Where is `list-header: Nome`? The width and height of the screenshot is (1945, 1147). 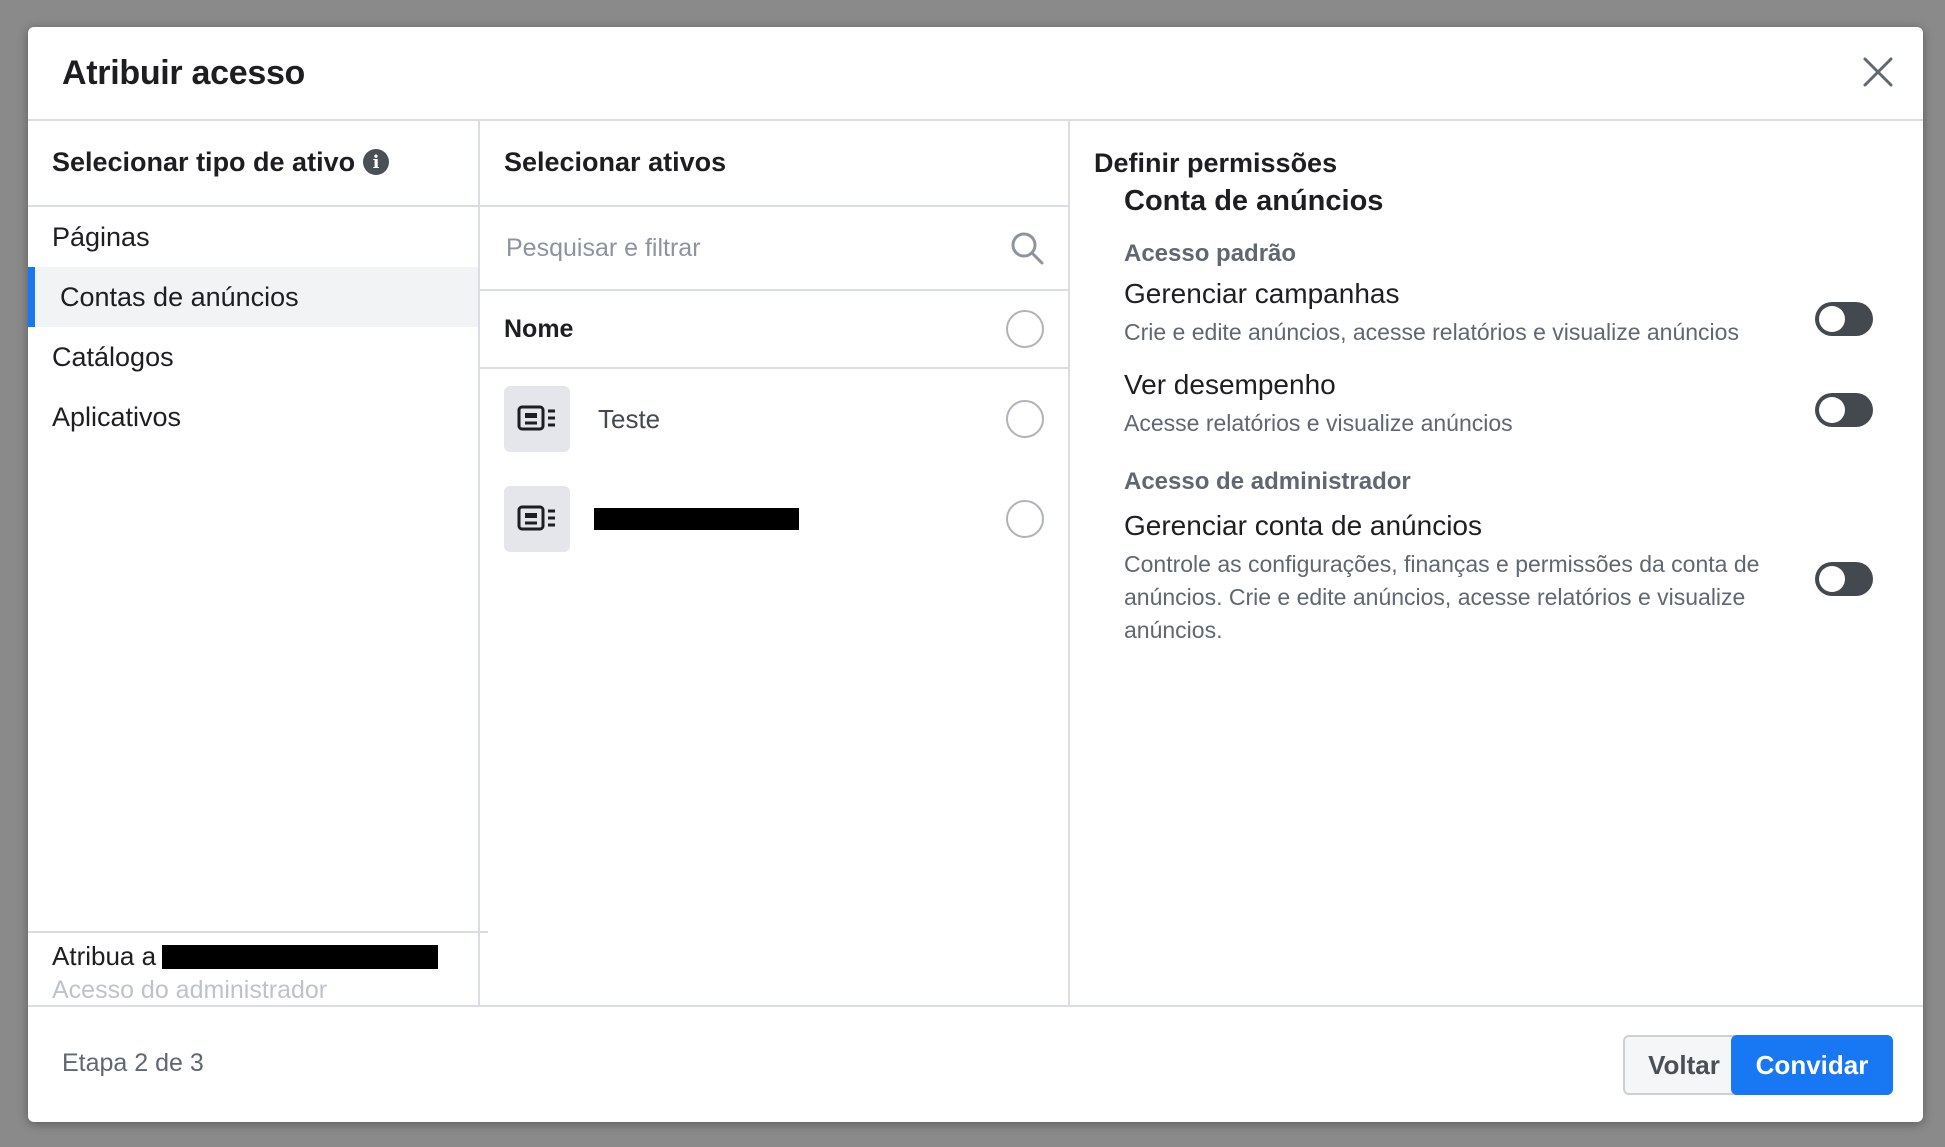 list-header: Nome is located at coordinates (774, 330).